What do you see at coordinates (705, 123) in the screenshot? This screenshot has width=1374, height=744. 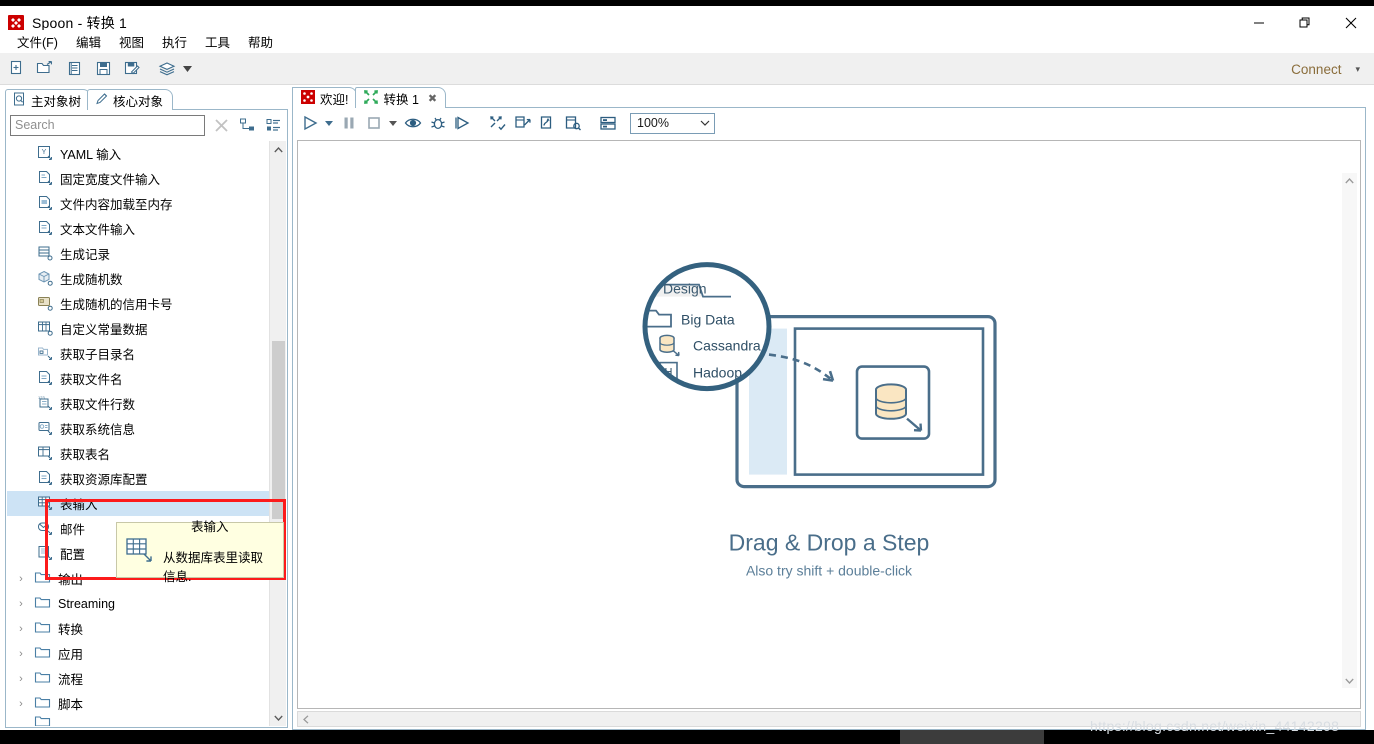 I see `chevron-down-icon` at bounding box center [705, 123].